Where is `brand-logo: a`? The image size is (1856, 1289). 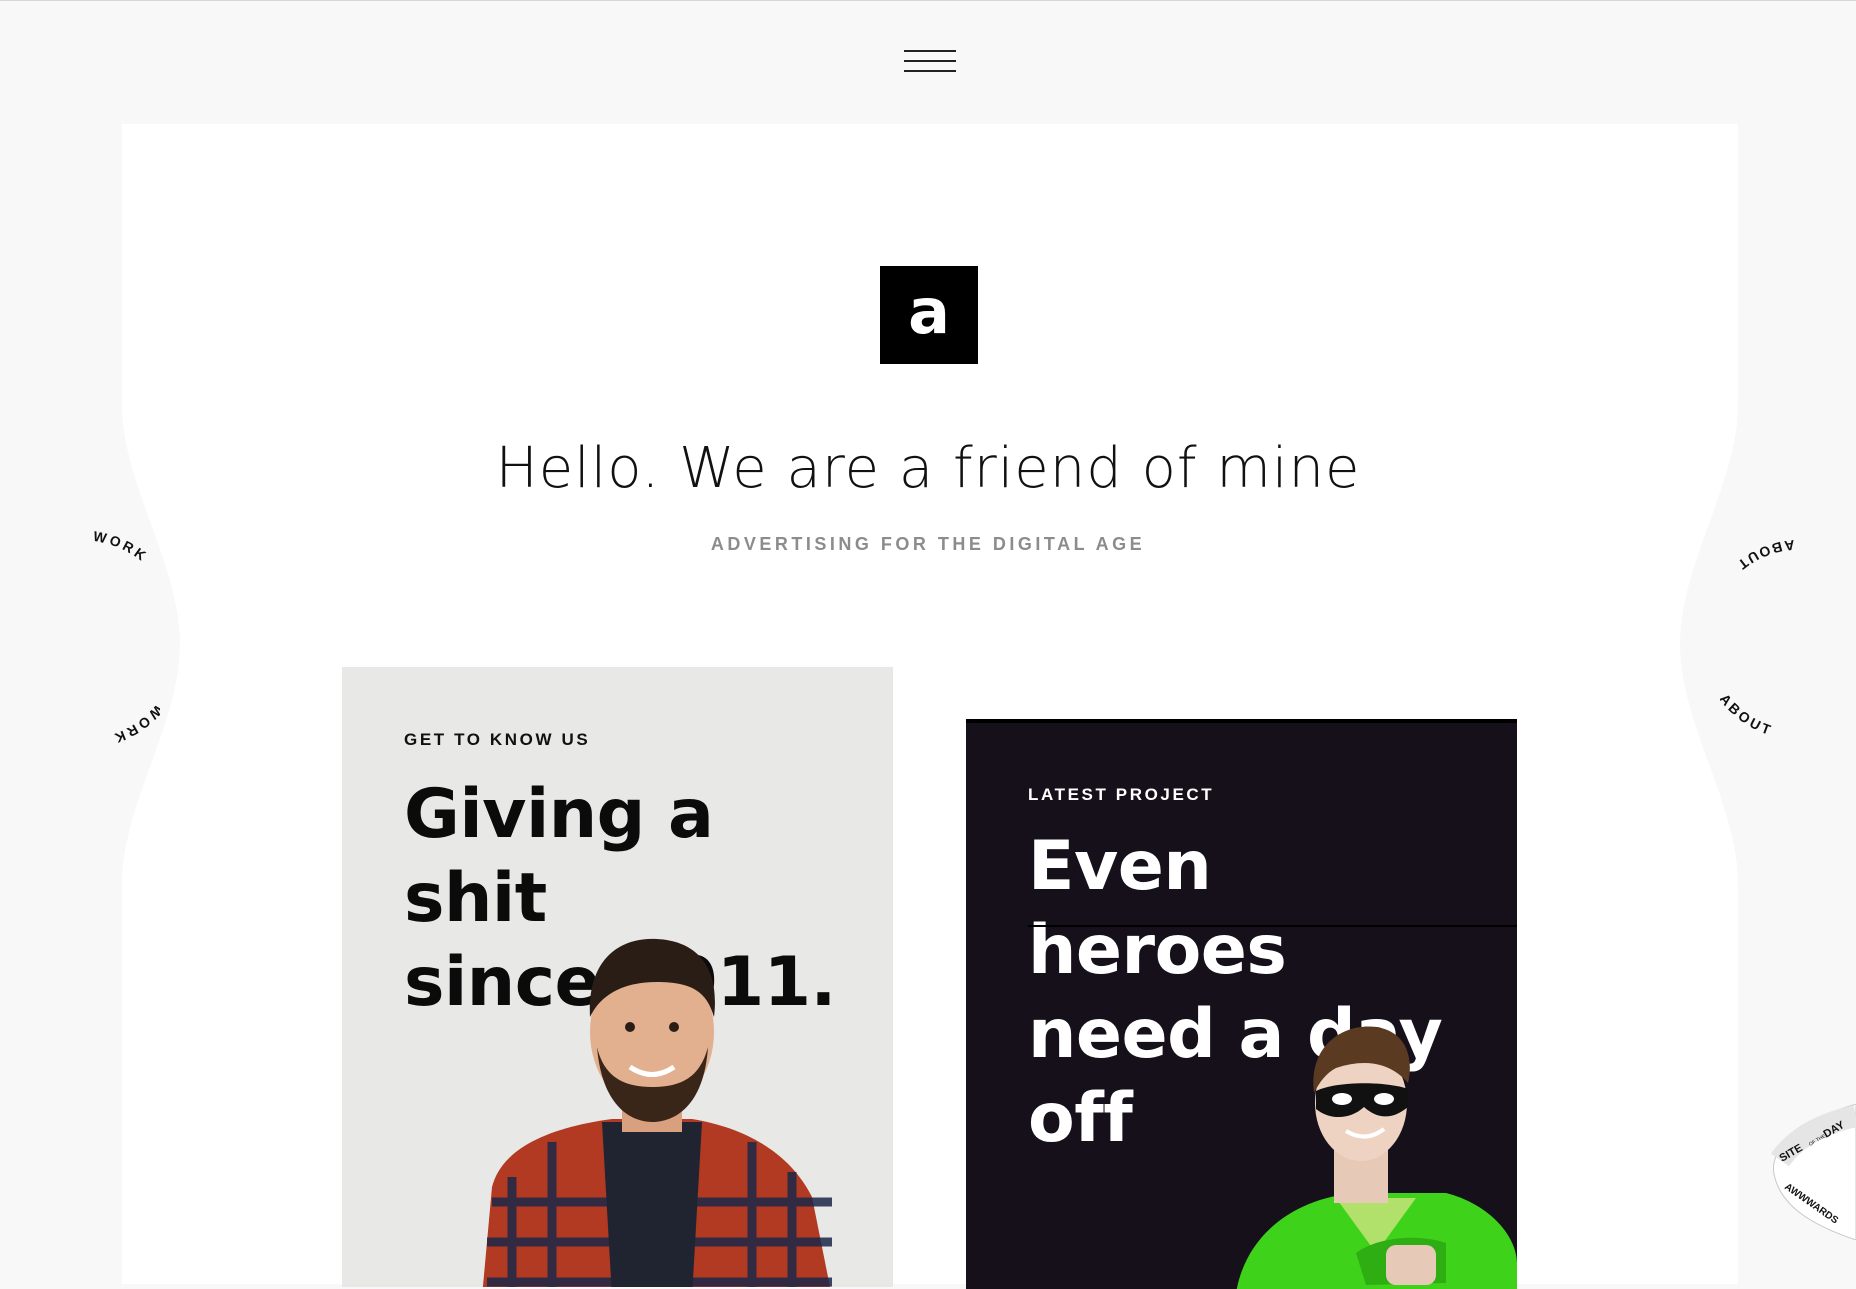 brand-logo: a is located at coordinates (929, 315).